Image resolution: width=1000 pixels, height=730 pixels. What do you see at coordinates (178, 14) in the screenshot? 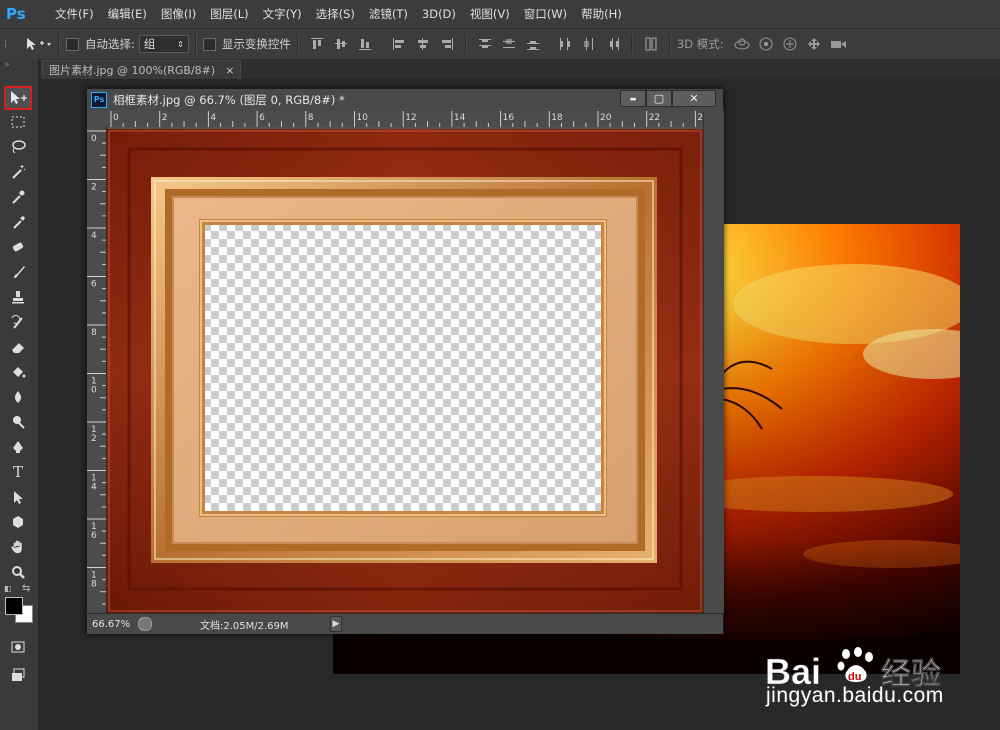
I see `menu-image: 图像(I)` at bounding box center [178, 14].